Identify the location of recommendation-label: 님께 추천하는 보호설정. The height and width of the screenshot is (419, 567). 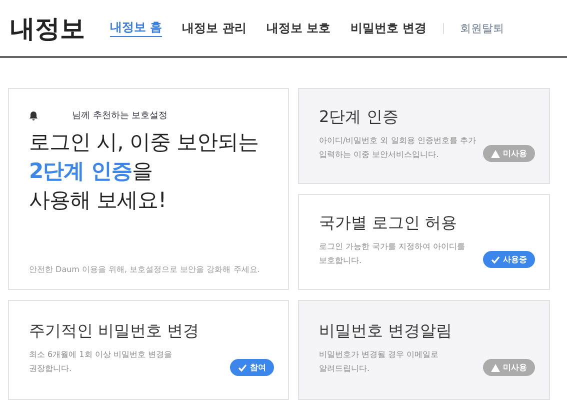
(120, 116).